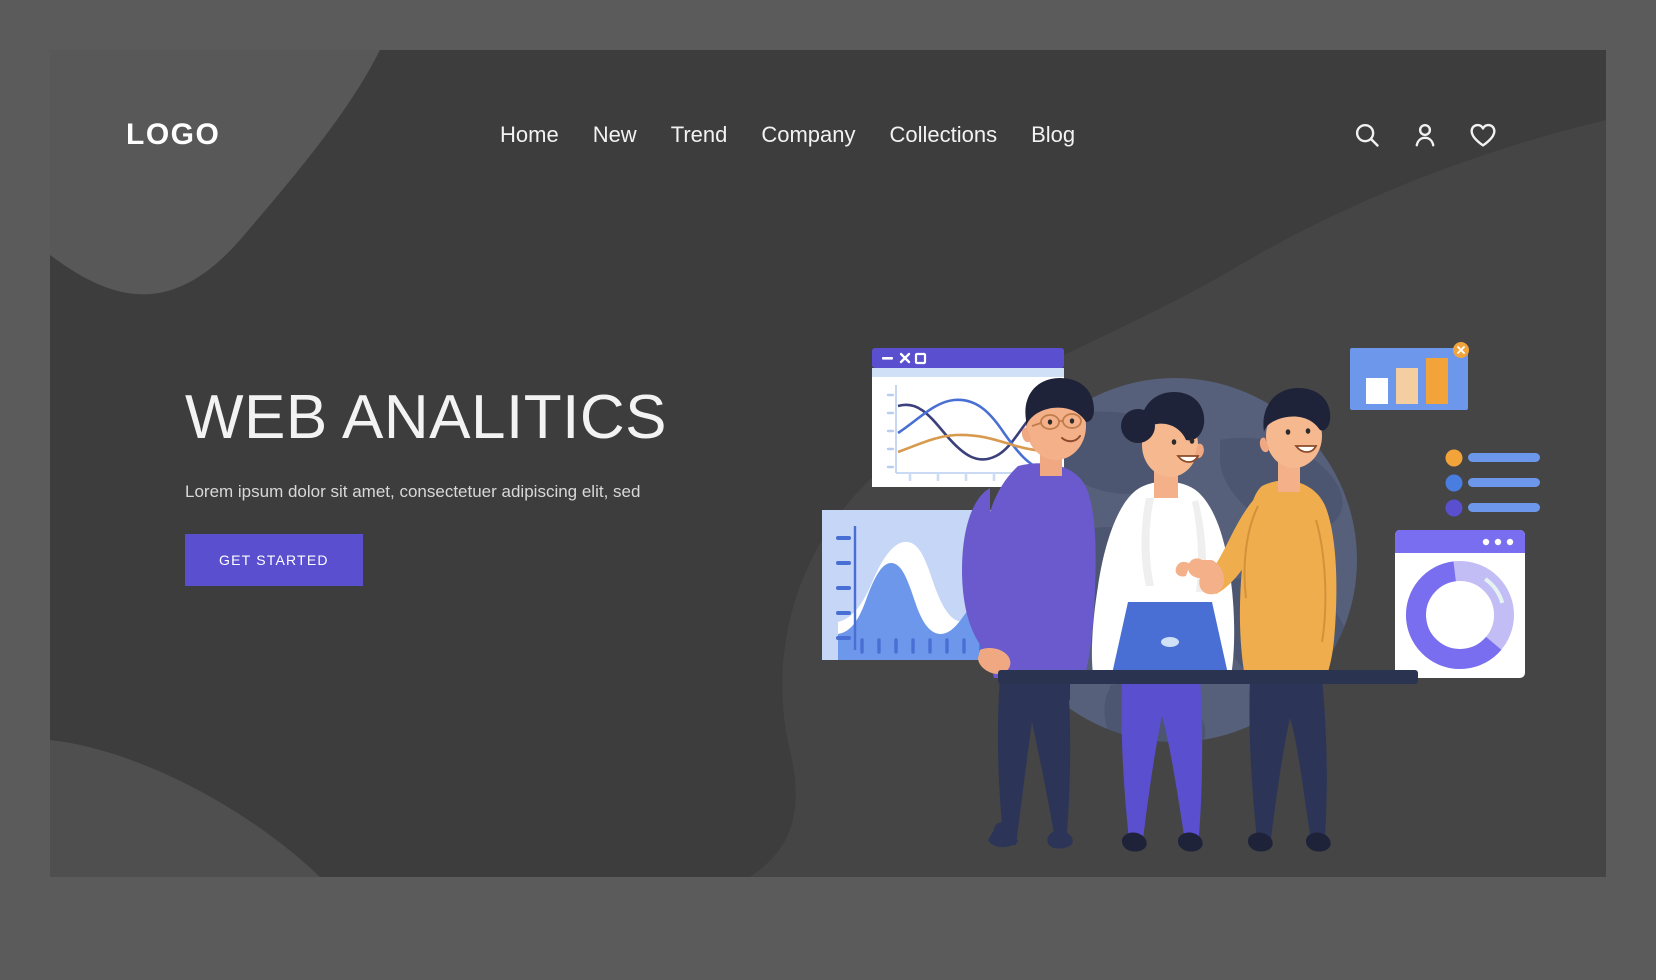  I want to click on blob-bottom-curve, so click(185, 808).